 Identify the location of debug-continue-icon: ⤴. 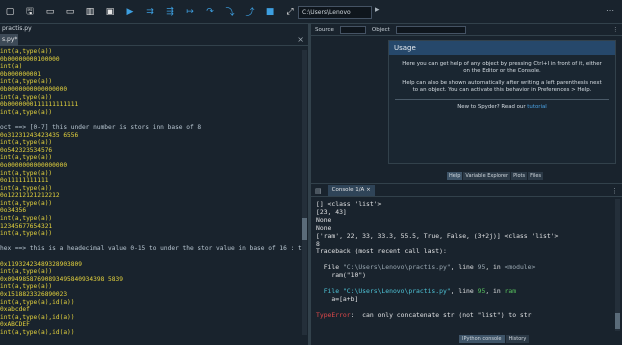
(250, 12).